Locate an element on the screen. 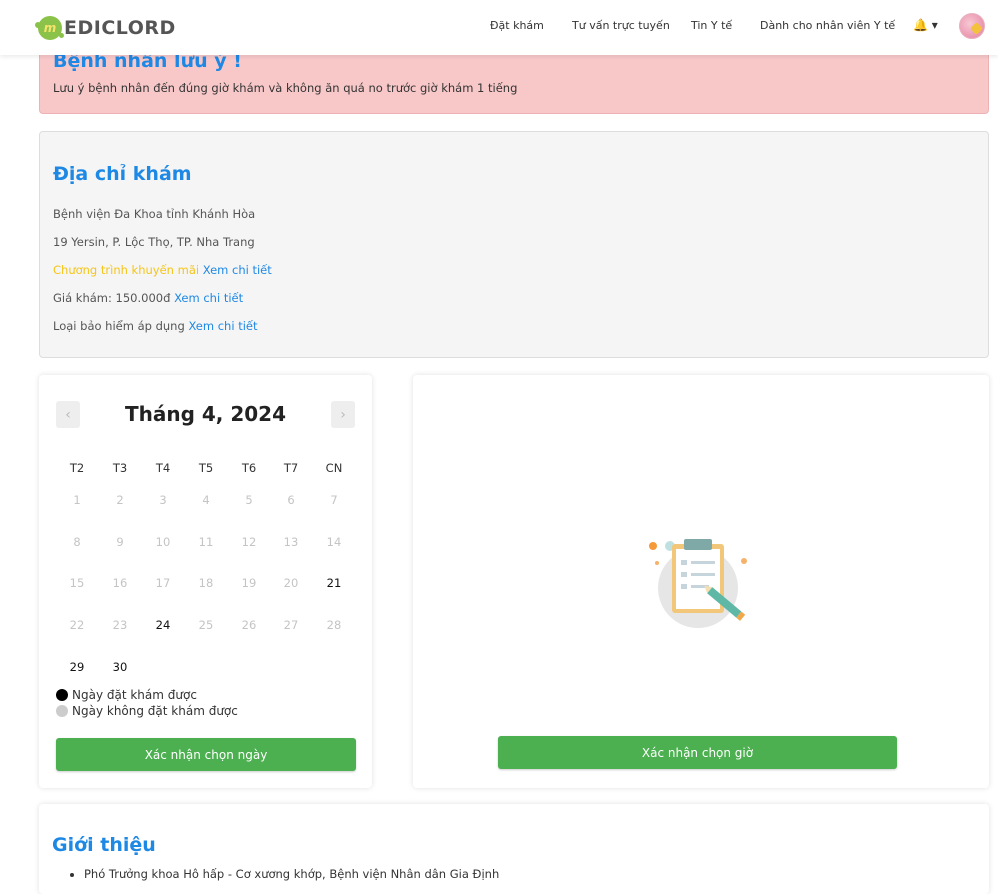 This screenshot has width=998, height=894. nav-dat-kham: Đặt khám is located at coordinates (517, 25).